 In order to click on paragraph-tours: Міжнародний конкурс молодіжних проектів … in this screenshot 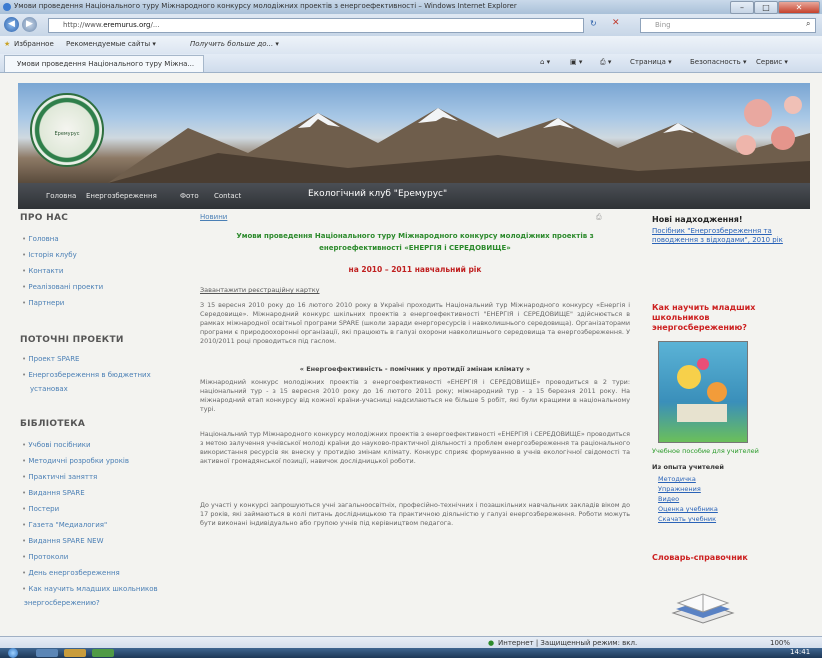, I will do `click(415, 395)`.